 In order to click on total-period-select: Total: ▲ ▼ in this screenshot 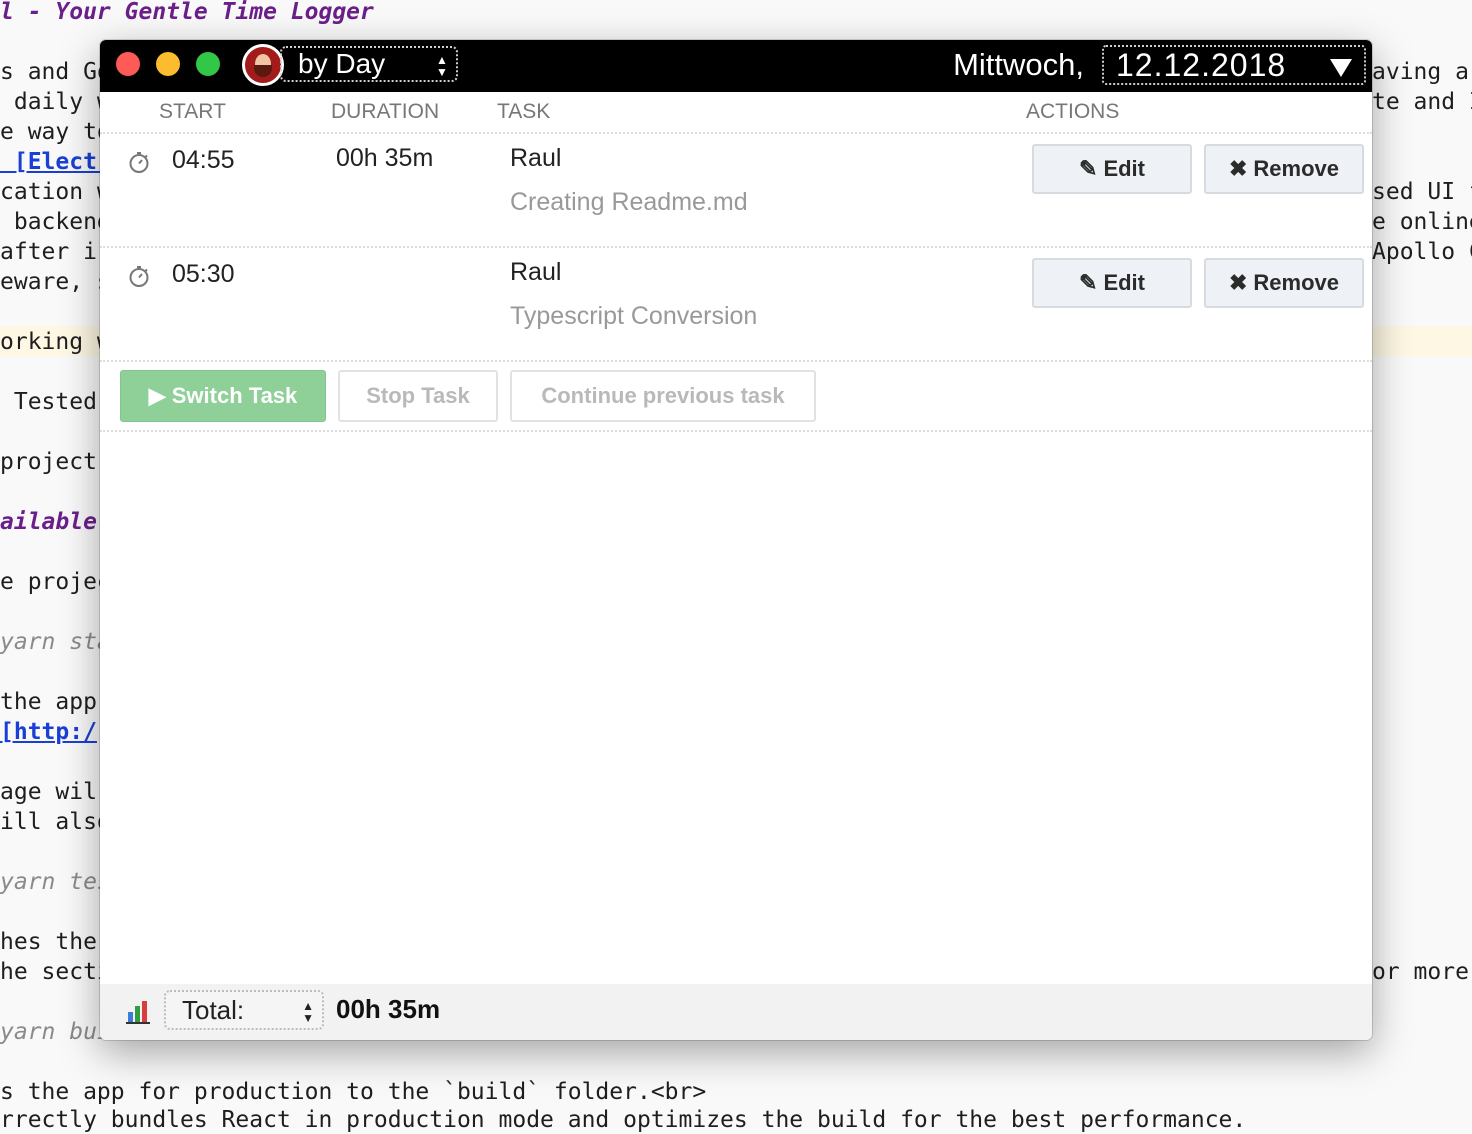, I will do `click(244, 1010)`.